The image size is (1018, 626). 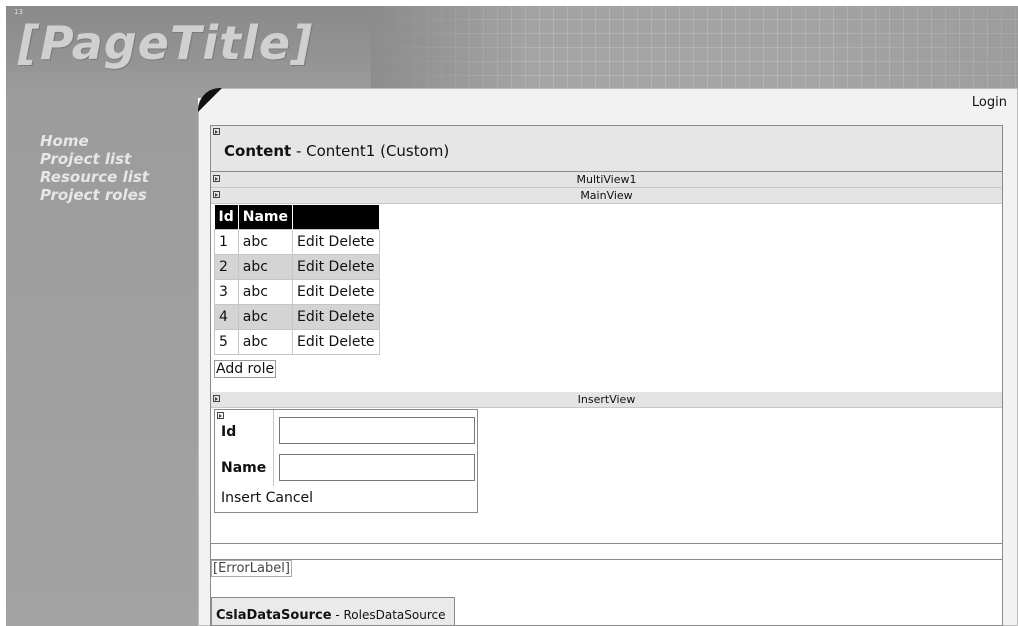 What do you see at coordinates (226, 291) in the screenshot?
I see `cell-id: 3` at bounding box center [226, 291].